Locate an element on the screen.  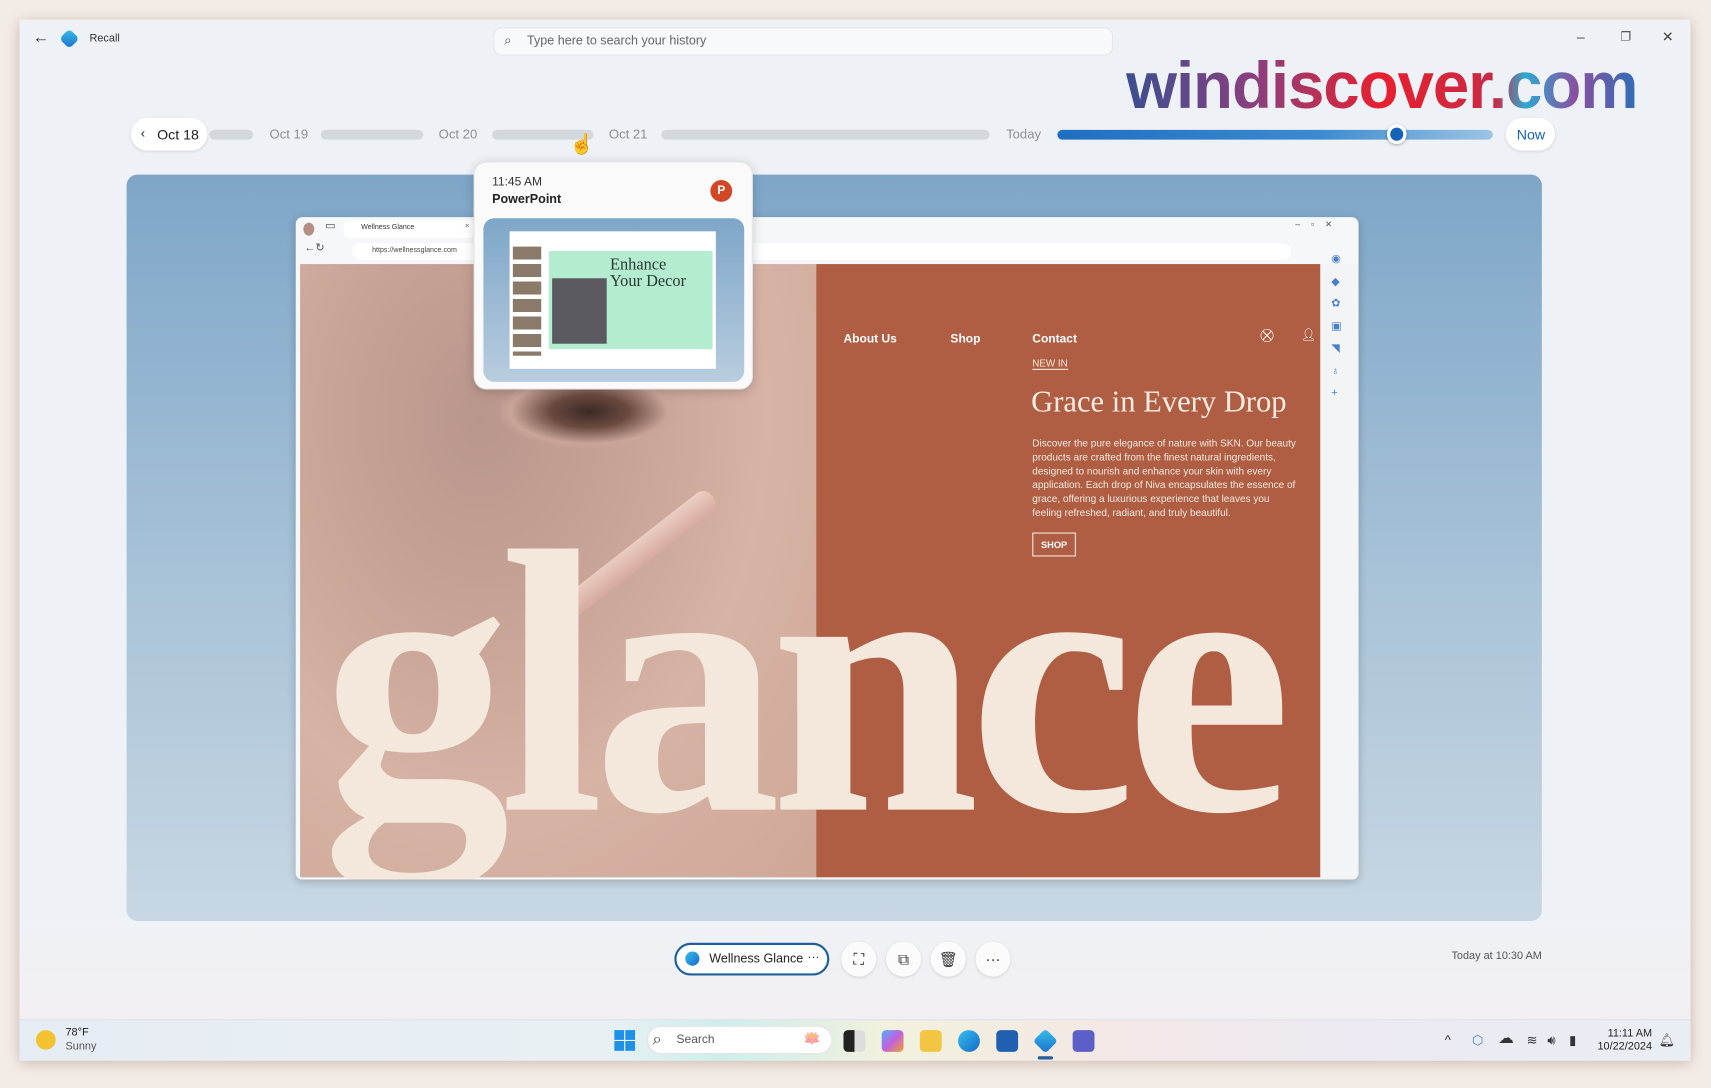
taskbar-search: ⌕ Search 🪷 is located at coordinates (740, 1040).